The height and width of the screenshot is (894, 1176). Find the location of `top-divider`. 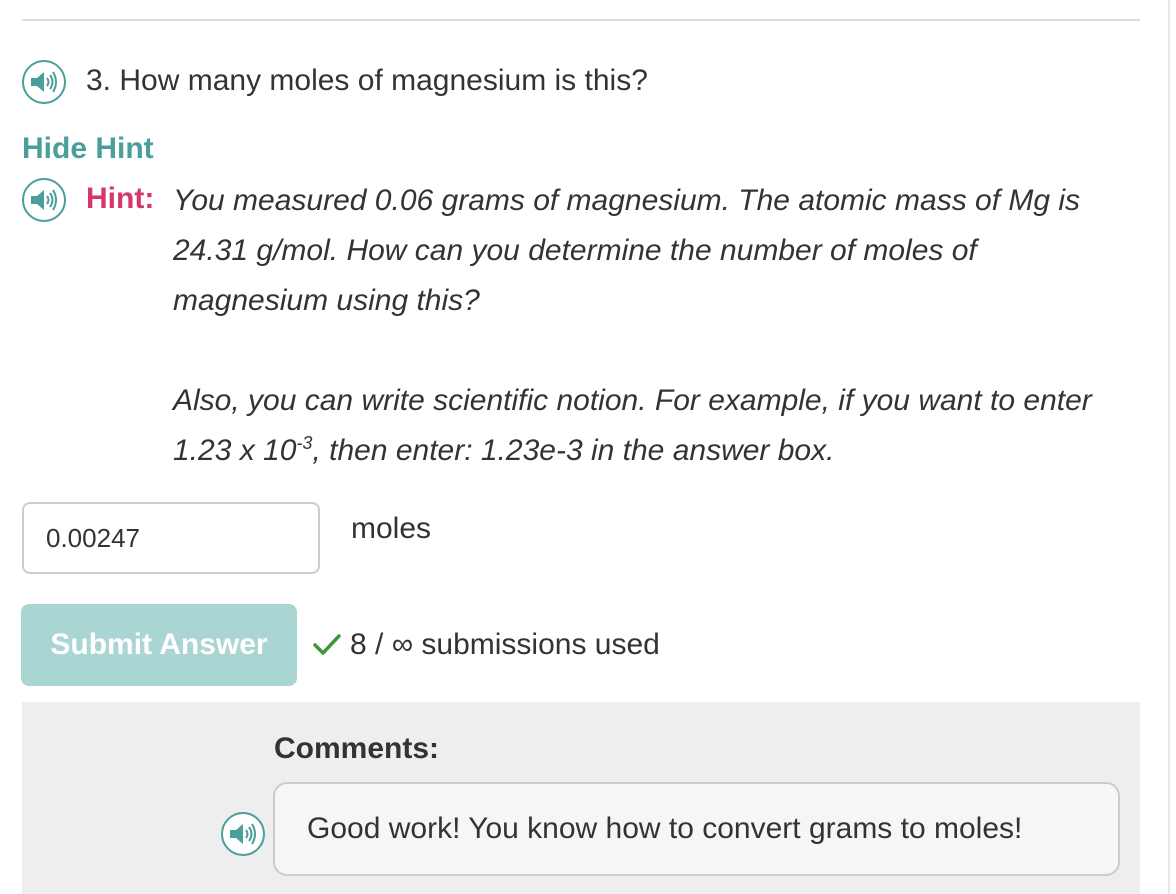

top-divider is located at coordinates (581, 20).